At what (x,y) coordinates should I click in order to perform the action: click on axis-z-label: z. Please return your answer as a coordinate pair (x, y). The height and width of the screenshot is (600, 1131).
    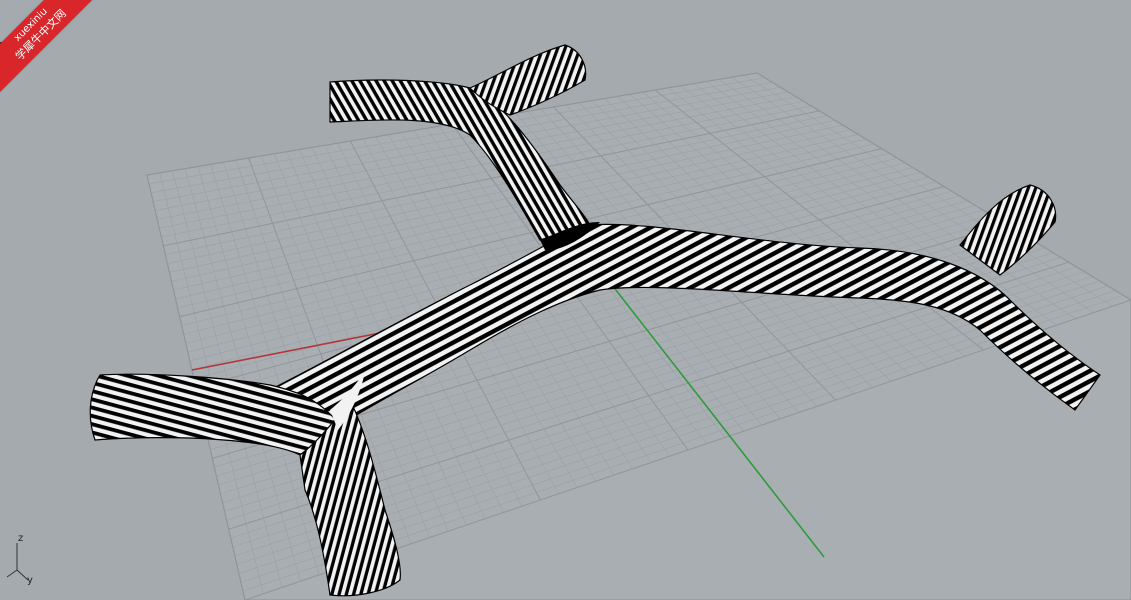
    Looking at the image, I should click on (21, 538).